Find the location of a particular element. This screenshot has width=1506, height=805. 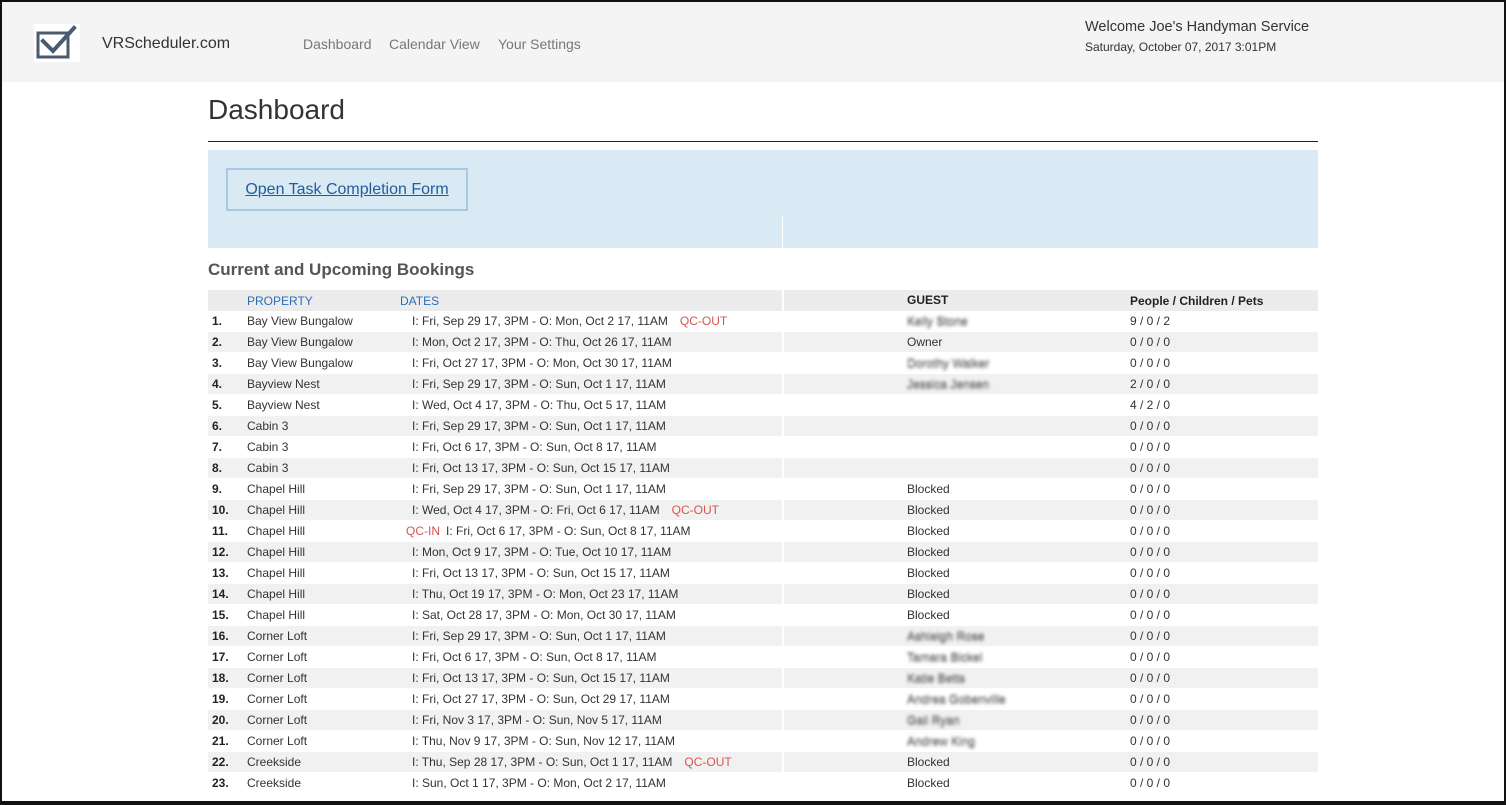

row-number: 7. is located at coordinates (217, 447).